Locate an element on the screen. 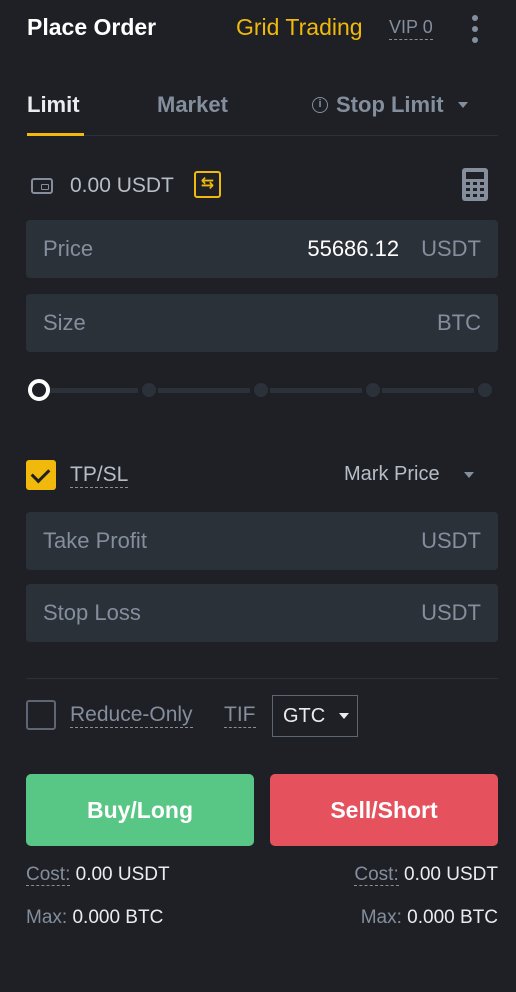  stop-loss-label: Stop Loss is located at coordinates (92, 612).